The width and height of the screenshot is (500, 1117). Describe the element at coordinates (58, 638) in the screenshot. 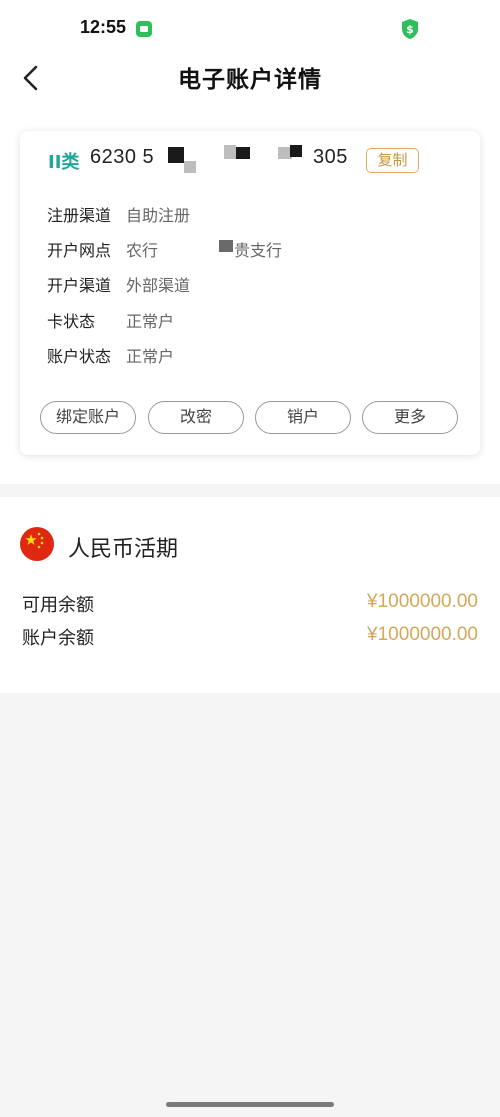

I see `balance-label: 账户余额` at that location.